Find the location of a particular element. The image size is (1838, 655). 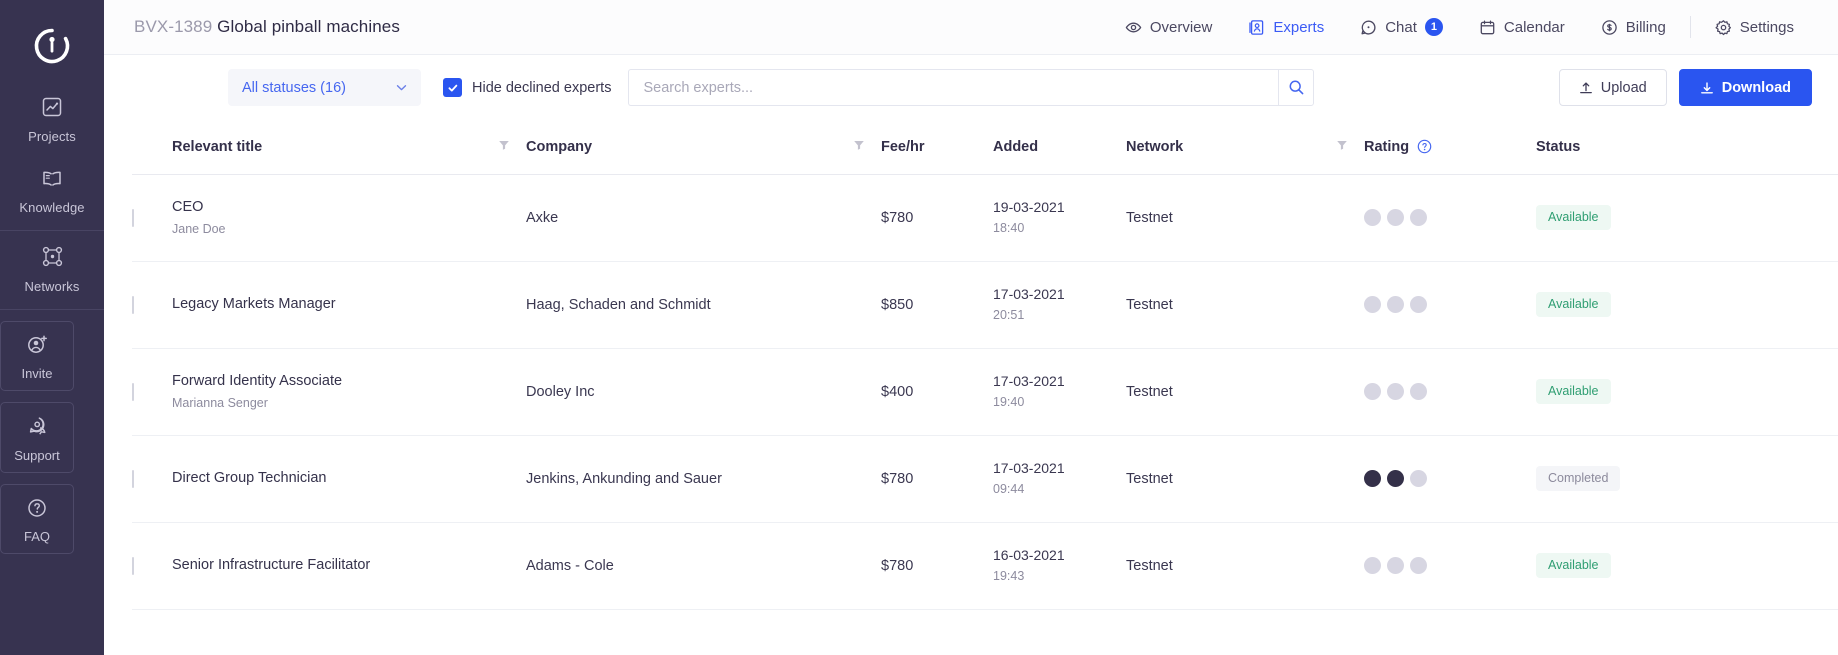

added-date: 17-03-2021 is located at coordinates (1029, 381).